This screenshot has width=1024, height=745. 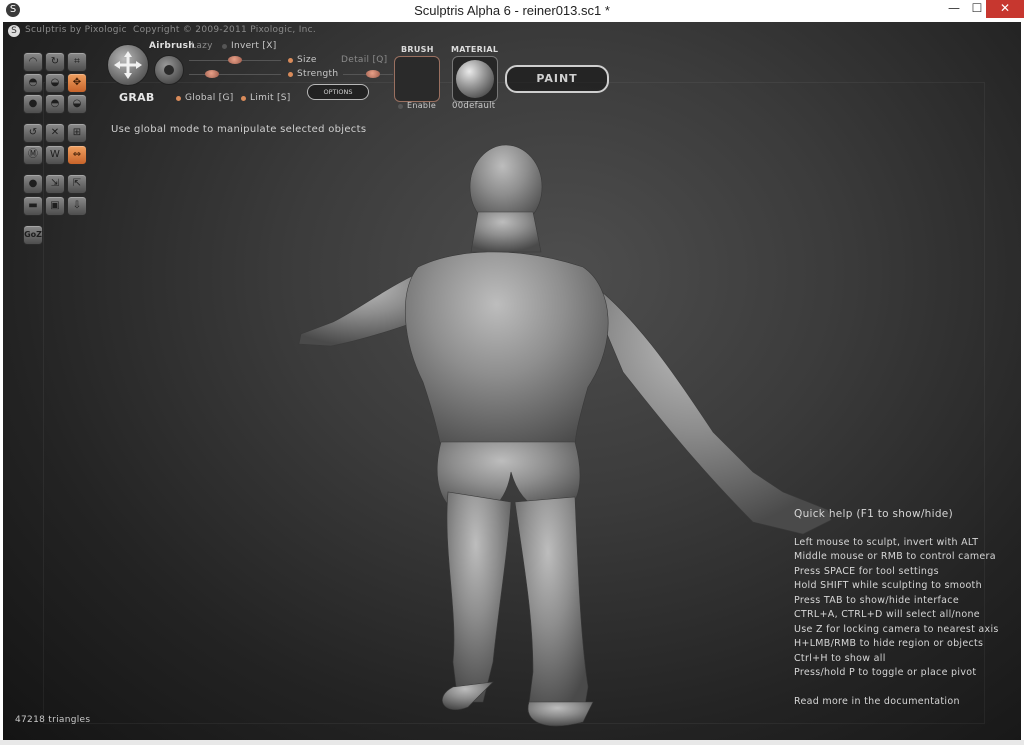 What do you see at coordinates (76, 30) in the screenshot?
I see `brand-label: Sculptris by Pixologic` at bounding box center [76, 30].